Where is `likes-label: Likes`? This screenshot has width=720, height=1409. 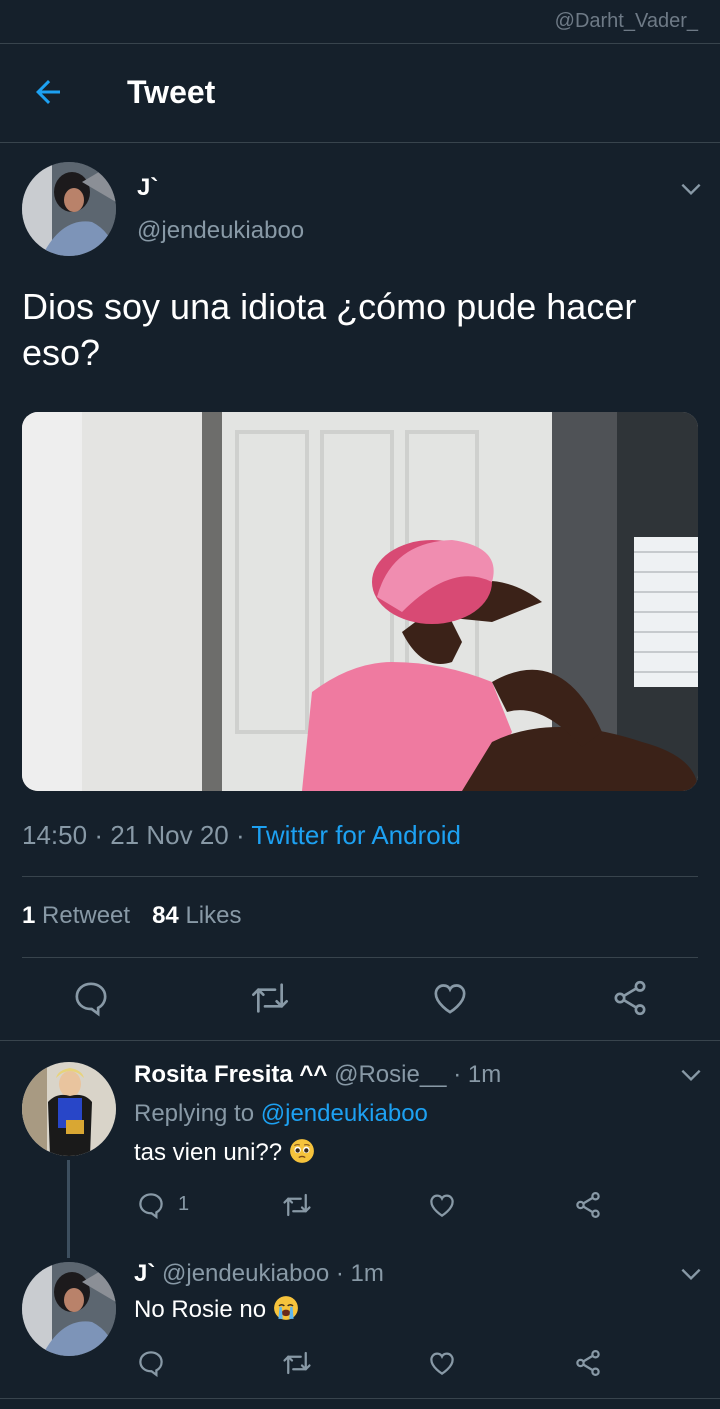
likes-label: Likes is located at coordinates (213, 915).